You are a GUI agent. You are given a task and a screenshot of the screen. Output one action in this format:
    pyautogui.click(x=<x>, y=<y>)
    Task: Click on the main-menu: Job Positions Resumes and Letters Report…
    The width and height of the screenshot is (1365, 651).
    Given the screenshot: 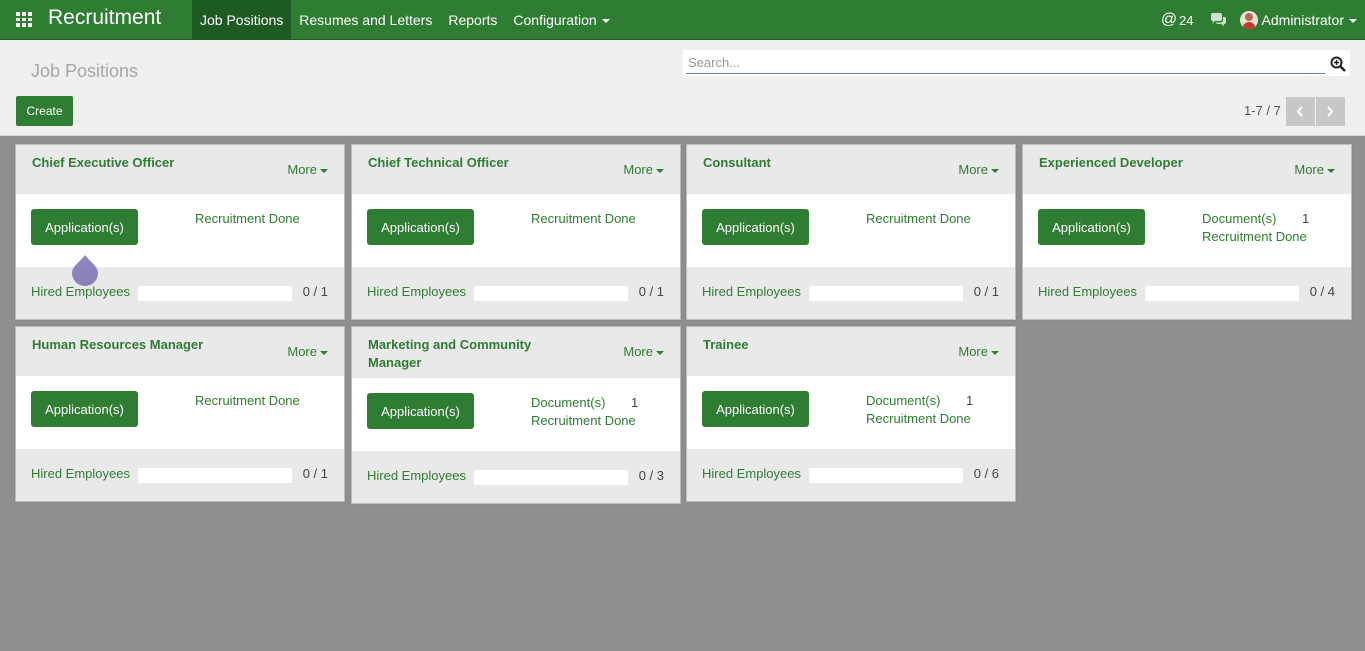 What is the action you would take?
    pyautogui.click(x=405, y=20)
    